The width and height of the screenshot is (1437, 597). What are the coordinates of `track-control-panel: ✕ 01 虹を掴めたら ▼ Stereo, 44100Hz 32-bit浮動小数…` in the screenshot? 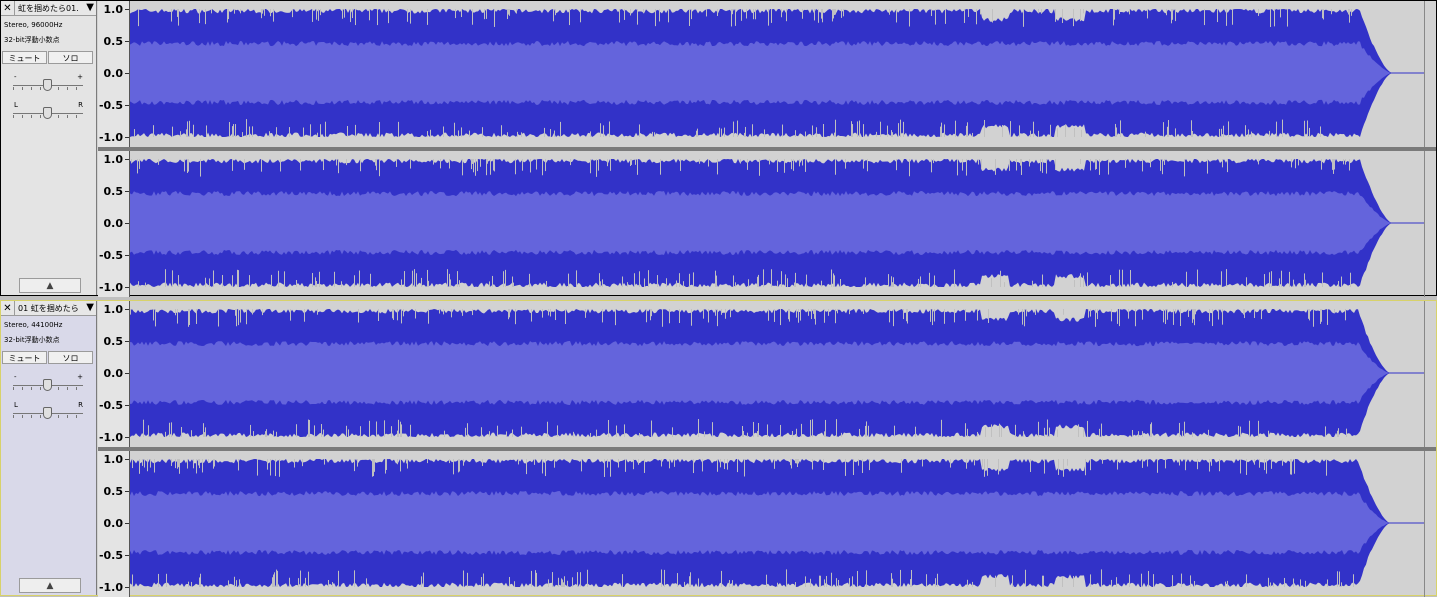 It's located at (49, 448).